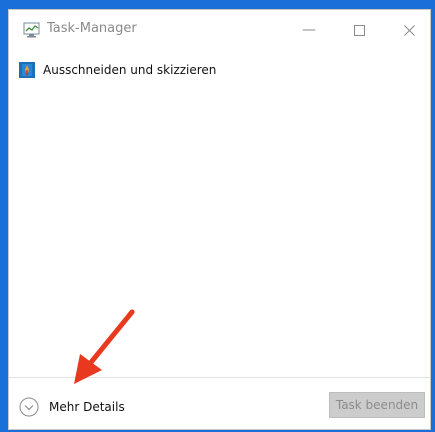  I want to click on maximize-icon, so click(359, 30).